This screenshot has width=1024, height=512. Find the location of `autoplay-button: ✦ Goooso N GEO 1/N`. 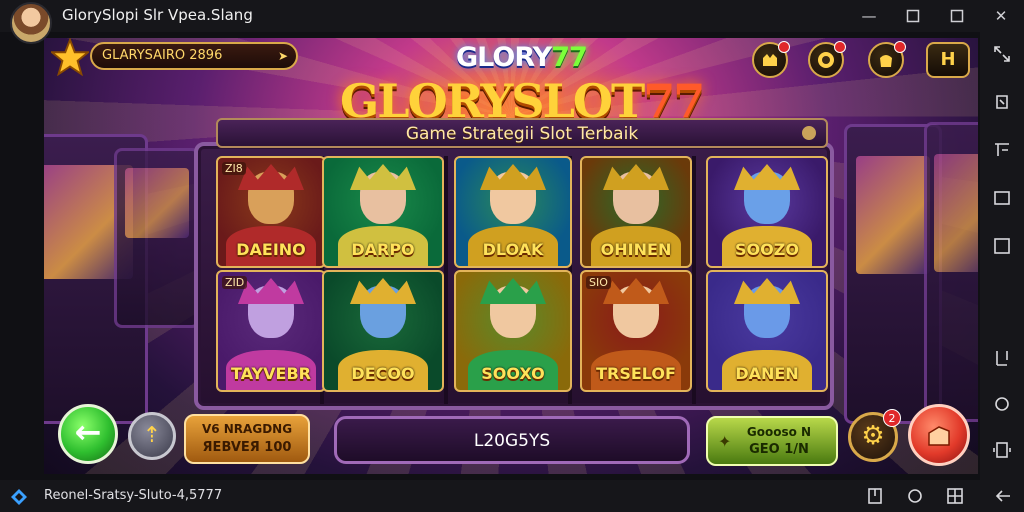

autoplay-button: ✦ Goooso N GEO 1/N is located at coordinates (772, 441).